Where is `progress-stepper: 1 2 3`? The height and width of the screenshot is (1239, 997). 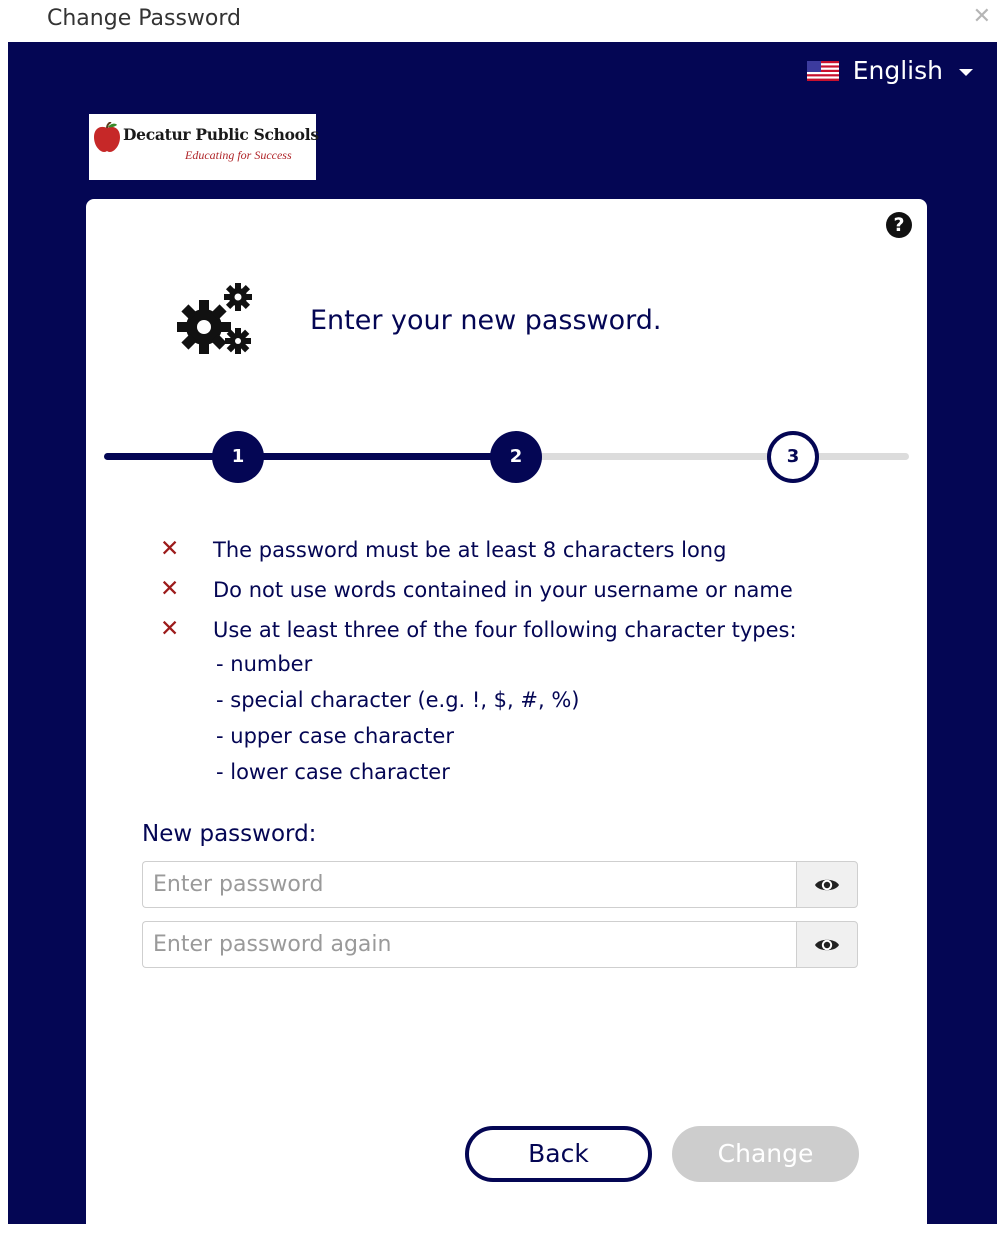 progress-stepper: 1 2 3 is located at coordinates (506, 457).